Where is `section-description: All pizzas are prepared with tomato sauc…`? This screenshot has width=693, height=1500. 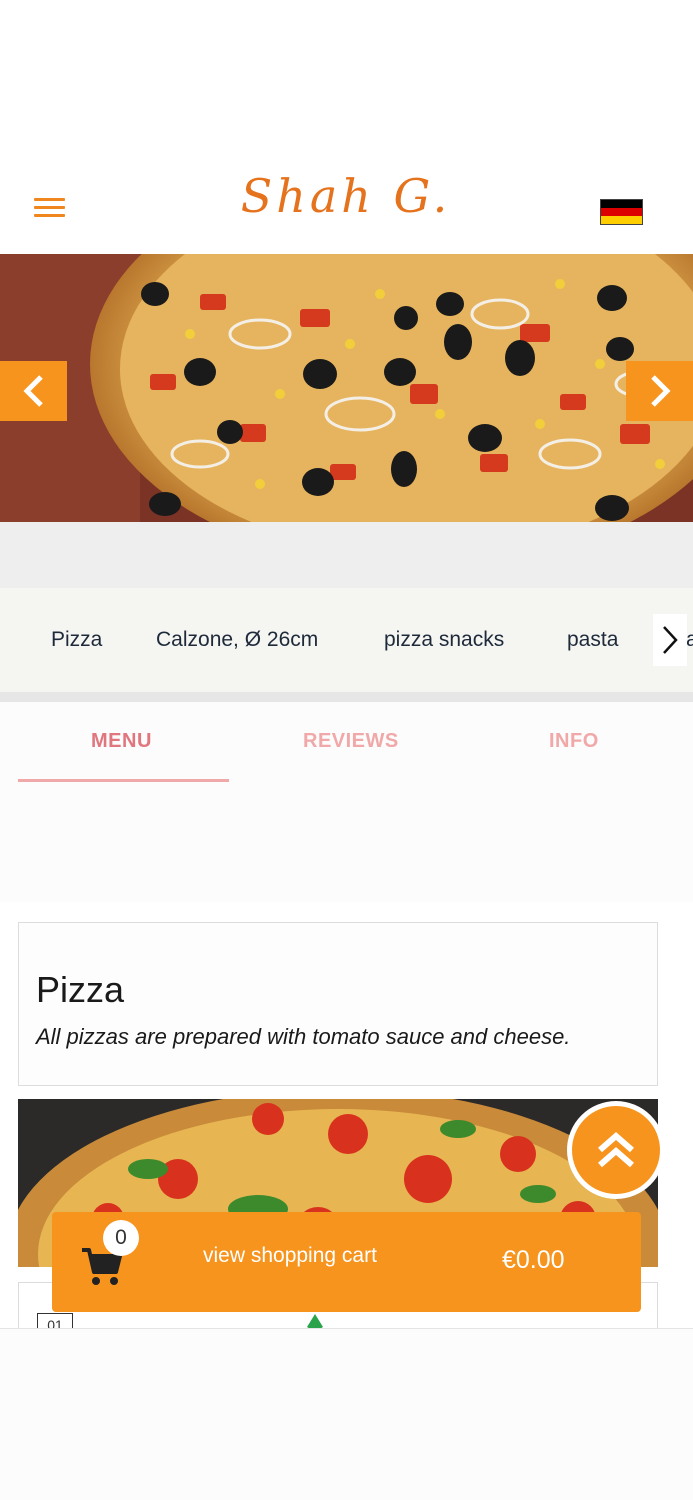
section-description: All pizzas are prepared with tomato sauc… is located at coordinates (303, 1036).